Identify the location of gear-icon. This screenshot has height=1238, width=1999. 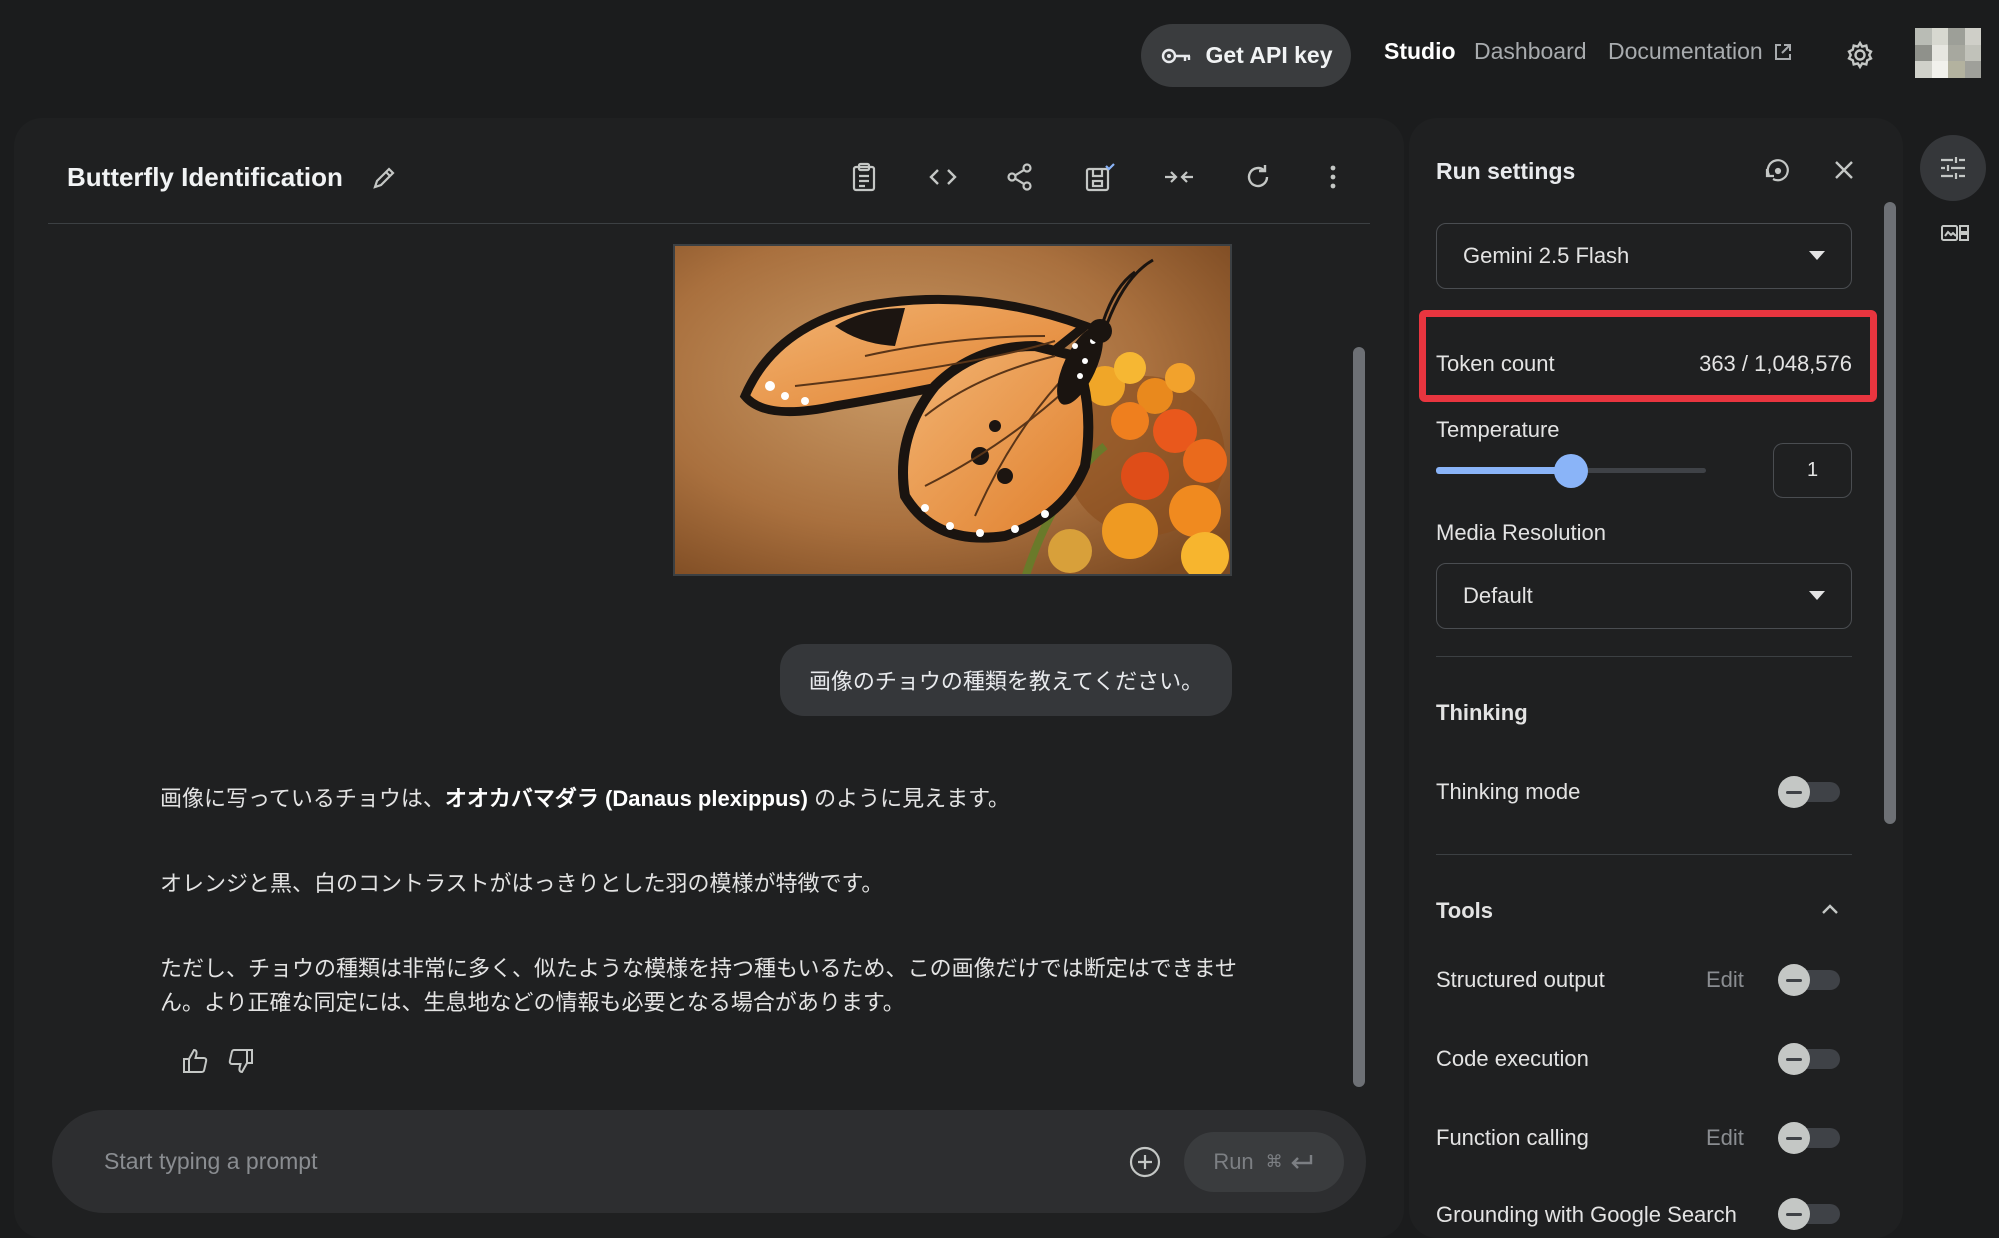
(1860, 55).